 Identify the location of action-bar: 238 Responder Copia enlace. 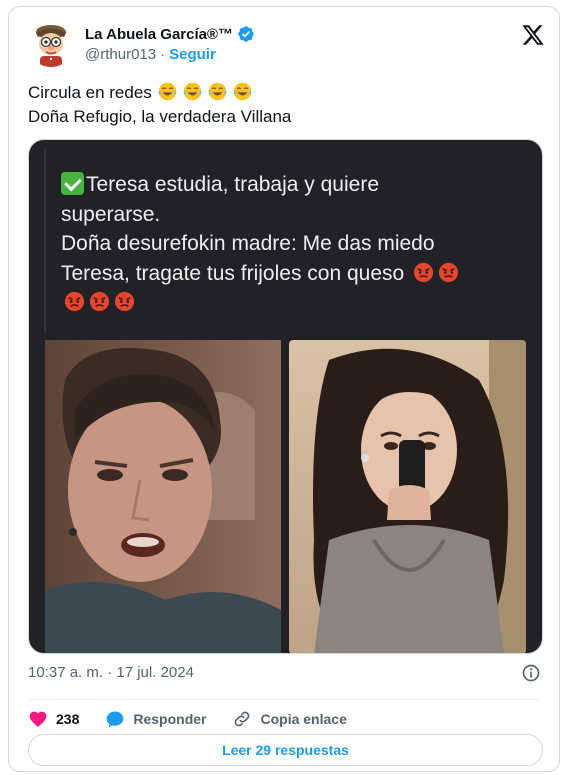
(200, 719).